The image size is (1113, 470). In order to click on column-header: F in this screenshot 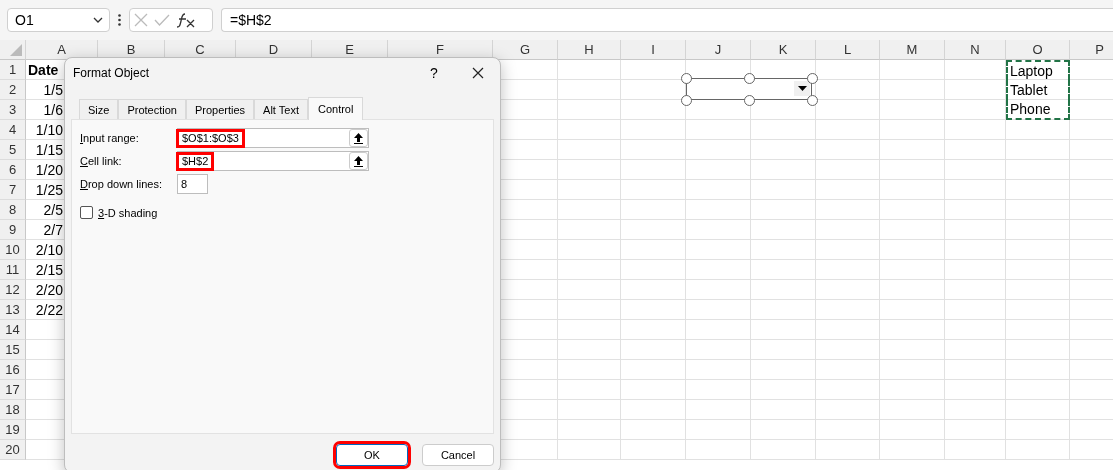, I will do `click(440, 50)`.